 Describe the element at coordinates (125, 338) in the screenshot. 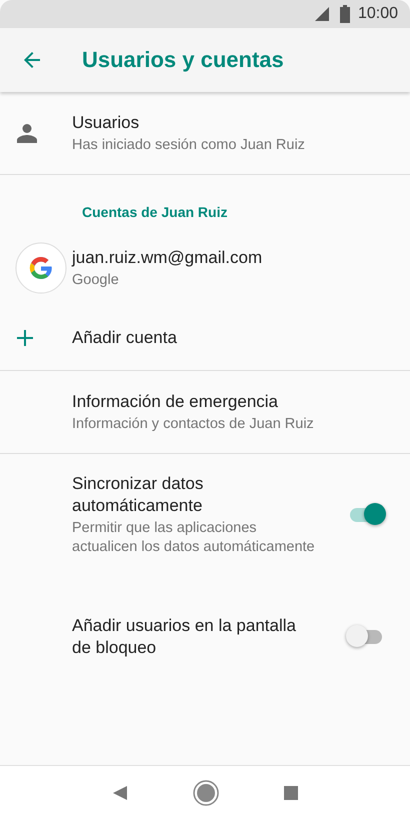

I see `item-title: Añadir cuenta` at that location.